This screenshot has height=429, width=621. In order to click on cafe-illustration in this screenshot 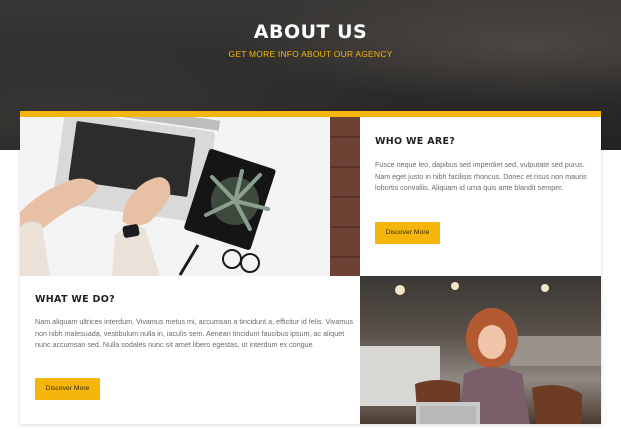, I will do `click(480, 353)`.